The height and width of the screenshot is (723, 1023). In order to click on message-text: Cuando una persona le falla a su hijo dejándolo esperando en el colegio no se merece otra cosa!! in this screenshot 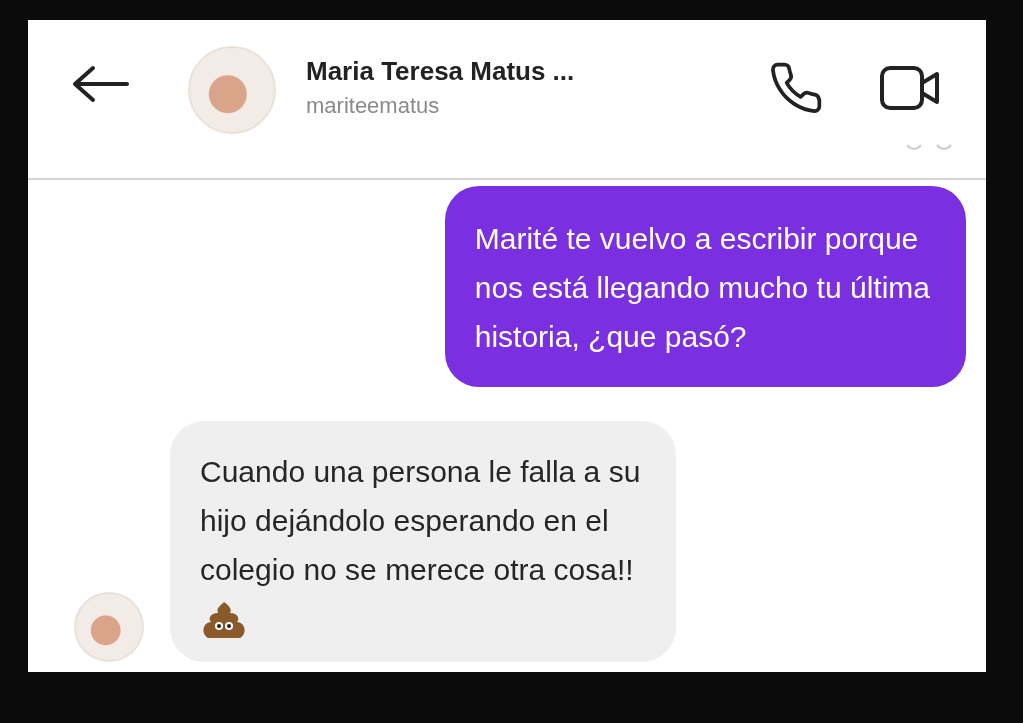, I will do `click(420, 521)`.